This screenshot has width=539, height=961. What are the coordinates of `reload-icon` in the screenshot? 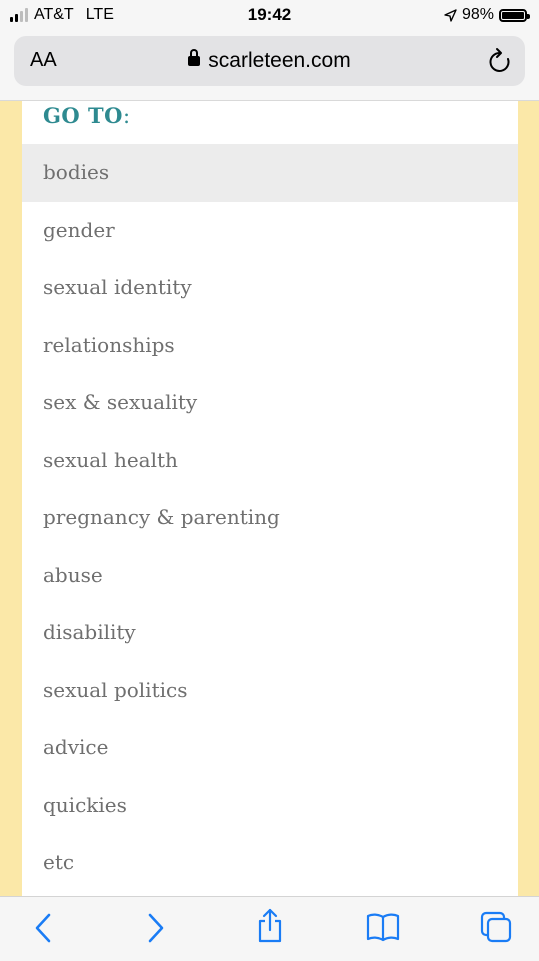 It's located at (500, 61).